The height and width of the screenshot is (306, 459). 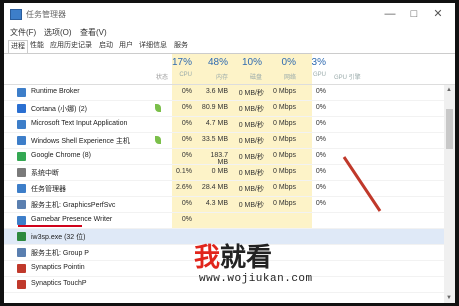 I want to click on process-name: 服务主机: GraphicsPerfSvc, so click(x=73, y=205).